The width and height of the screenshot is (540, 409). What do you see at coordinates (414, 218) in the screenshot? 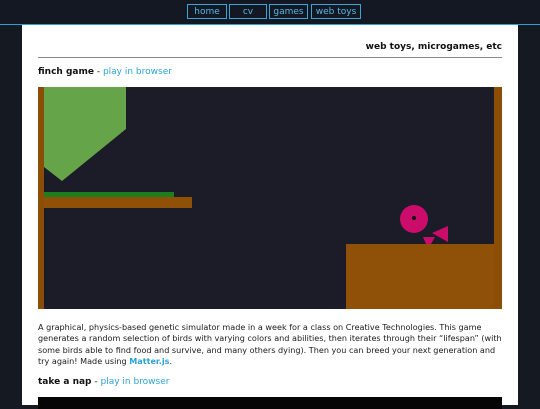
I see `bird-eye` at bounding box center [414, 218].